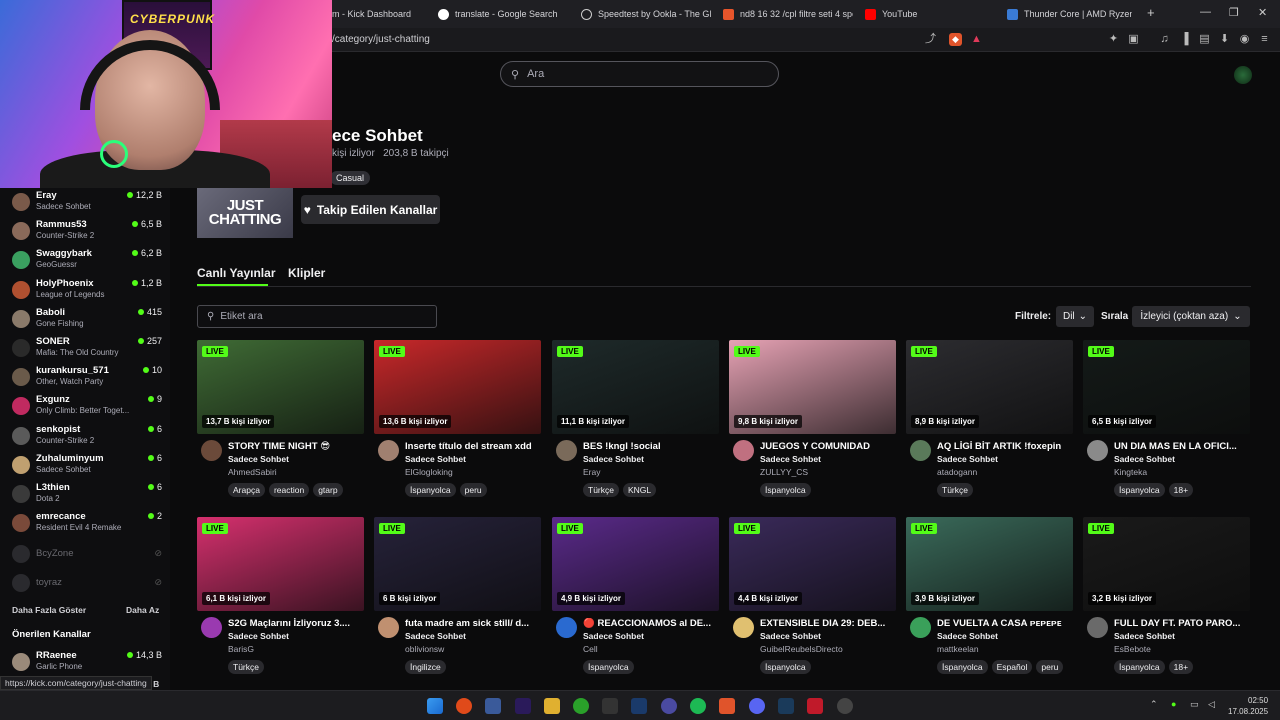 The image size is (1280, 720). Describe the element at coordinates (646, 14) in the screenshot. I see `browser-tab-speedtest: Speedtest by Ookla - The Glob` at that location.